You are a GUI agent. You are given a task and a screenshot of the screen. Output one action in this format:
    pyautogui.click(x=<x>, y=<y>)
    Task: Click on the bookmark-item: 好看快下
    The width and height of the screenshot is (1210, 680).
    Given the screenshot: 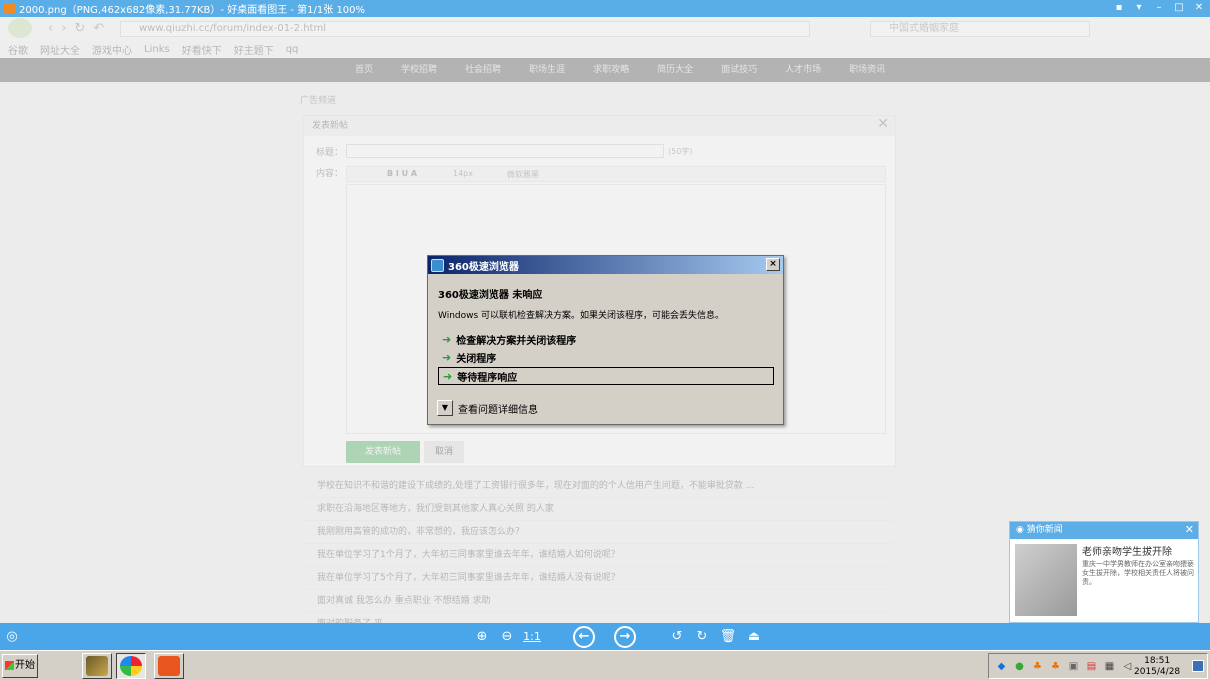 What is the action you would take?
    pyautogui.click(x=201, y=51)
    